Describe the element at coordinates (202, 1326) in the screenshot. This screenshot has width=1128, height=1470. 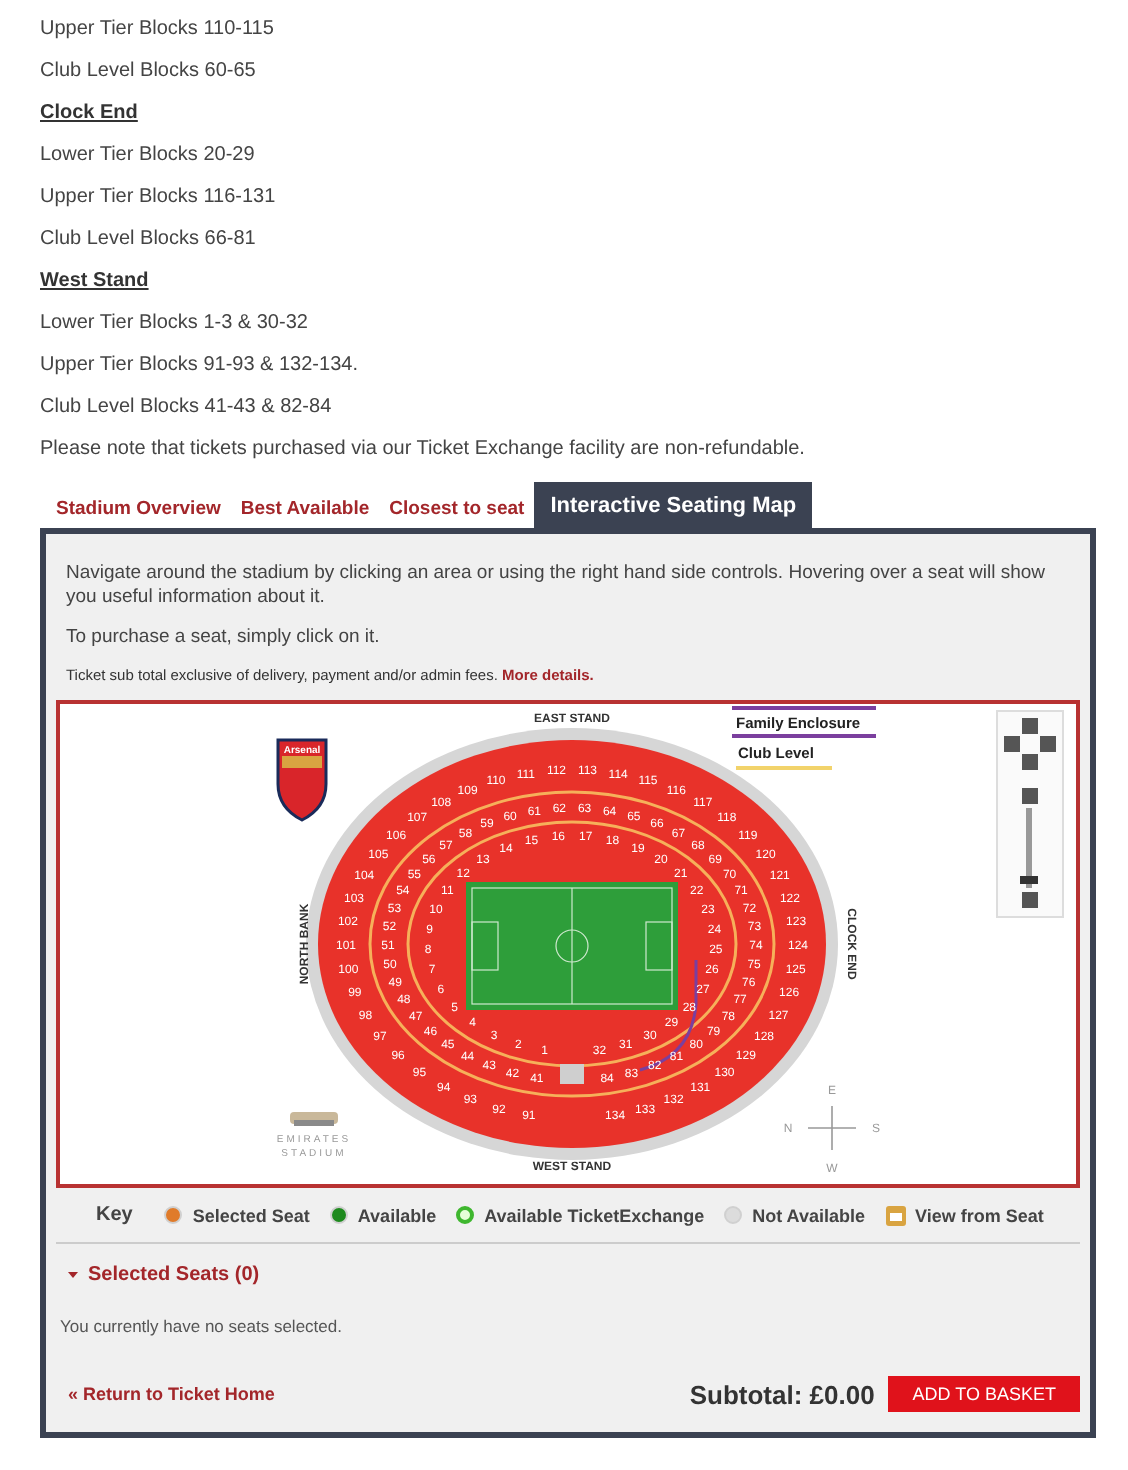
I see `empty-seats-text: You currently have no seats selected.` at that location.